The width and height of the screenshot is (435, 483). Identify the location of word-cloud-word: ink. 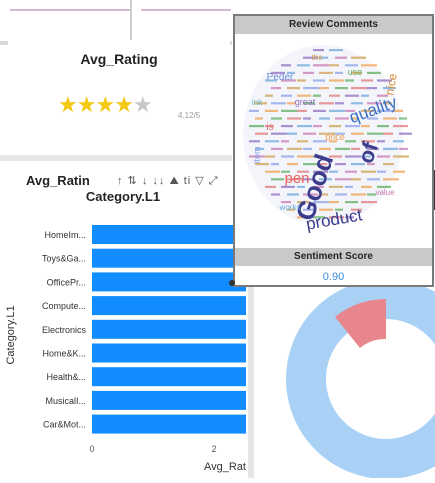
(257, 102).